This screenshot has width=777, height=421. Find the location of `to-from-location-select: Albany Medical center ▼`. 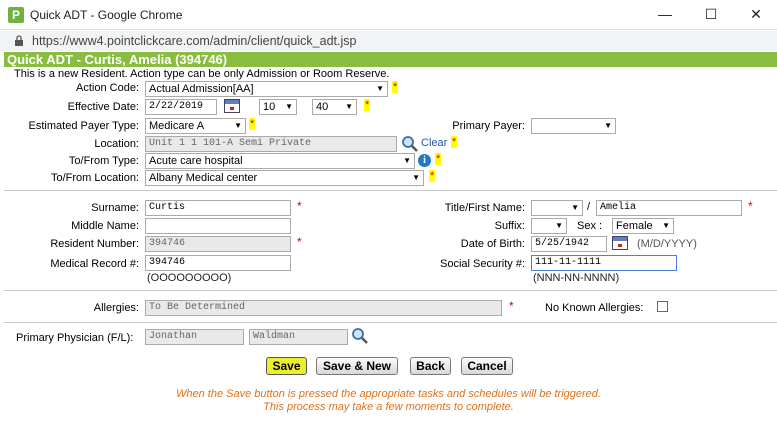

to-from-location-select: Albany Medical center ▼ is located at coordinates (284, 178).